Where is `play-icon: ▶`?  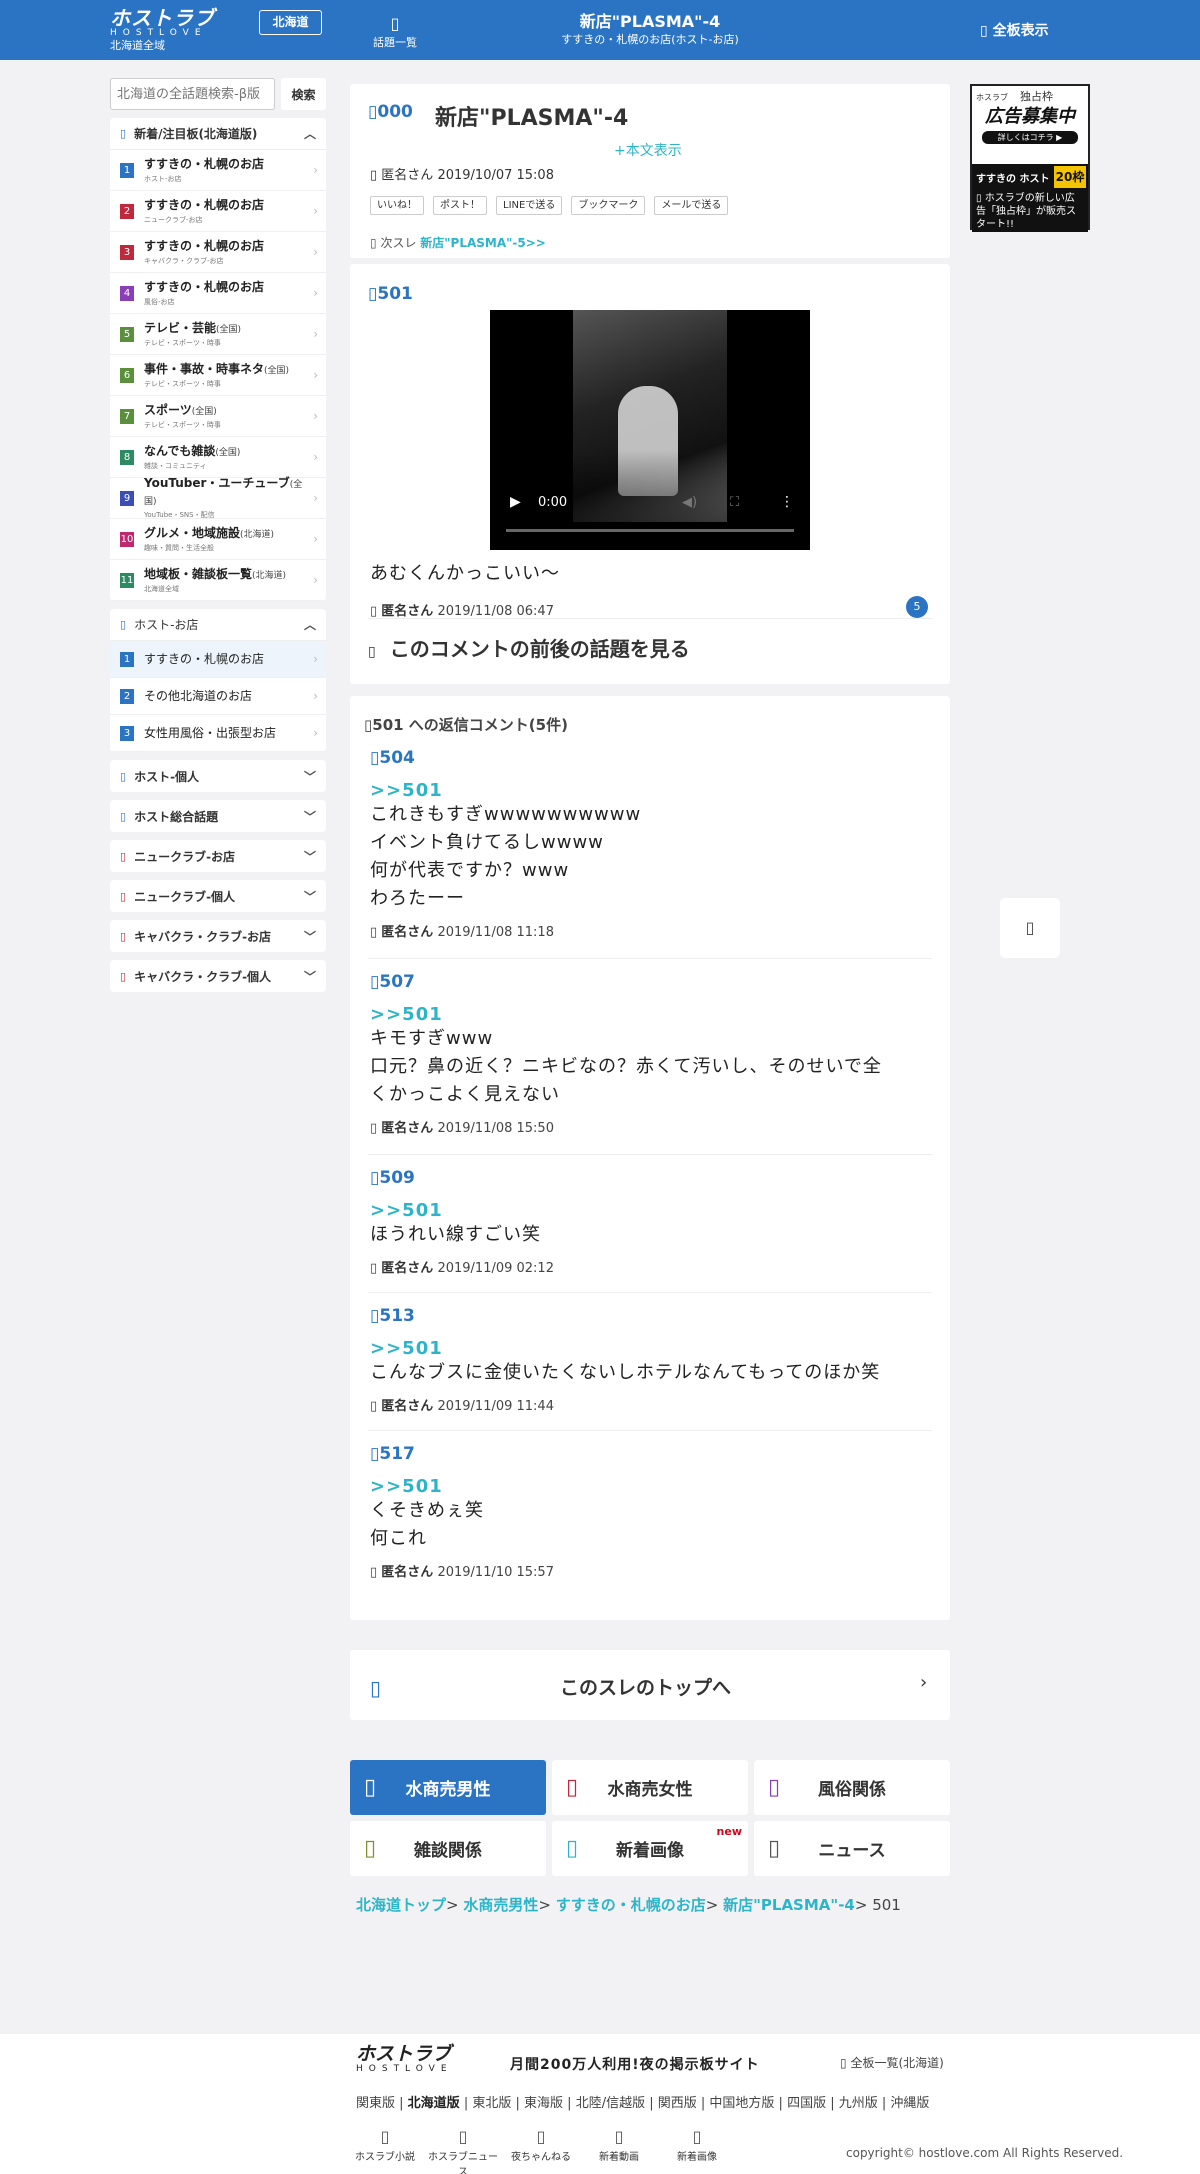
play-icon: ▶ is located at coordinates (515, 502).